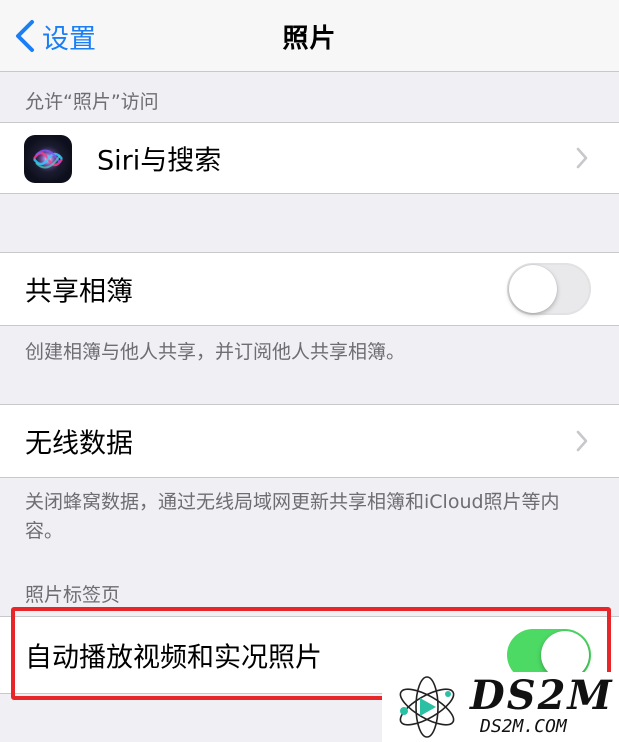 Image resolution: width=619 pixels, height=742 pixels. Describe the element at coordinates (309, 39) in the screenshot. I see `page-title: 照片` at that location.